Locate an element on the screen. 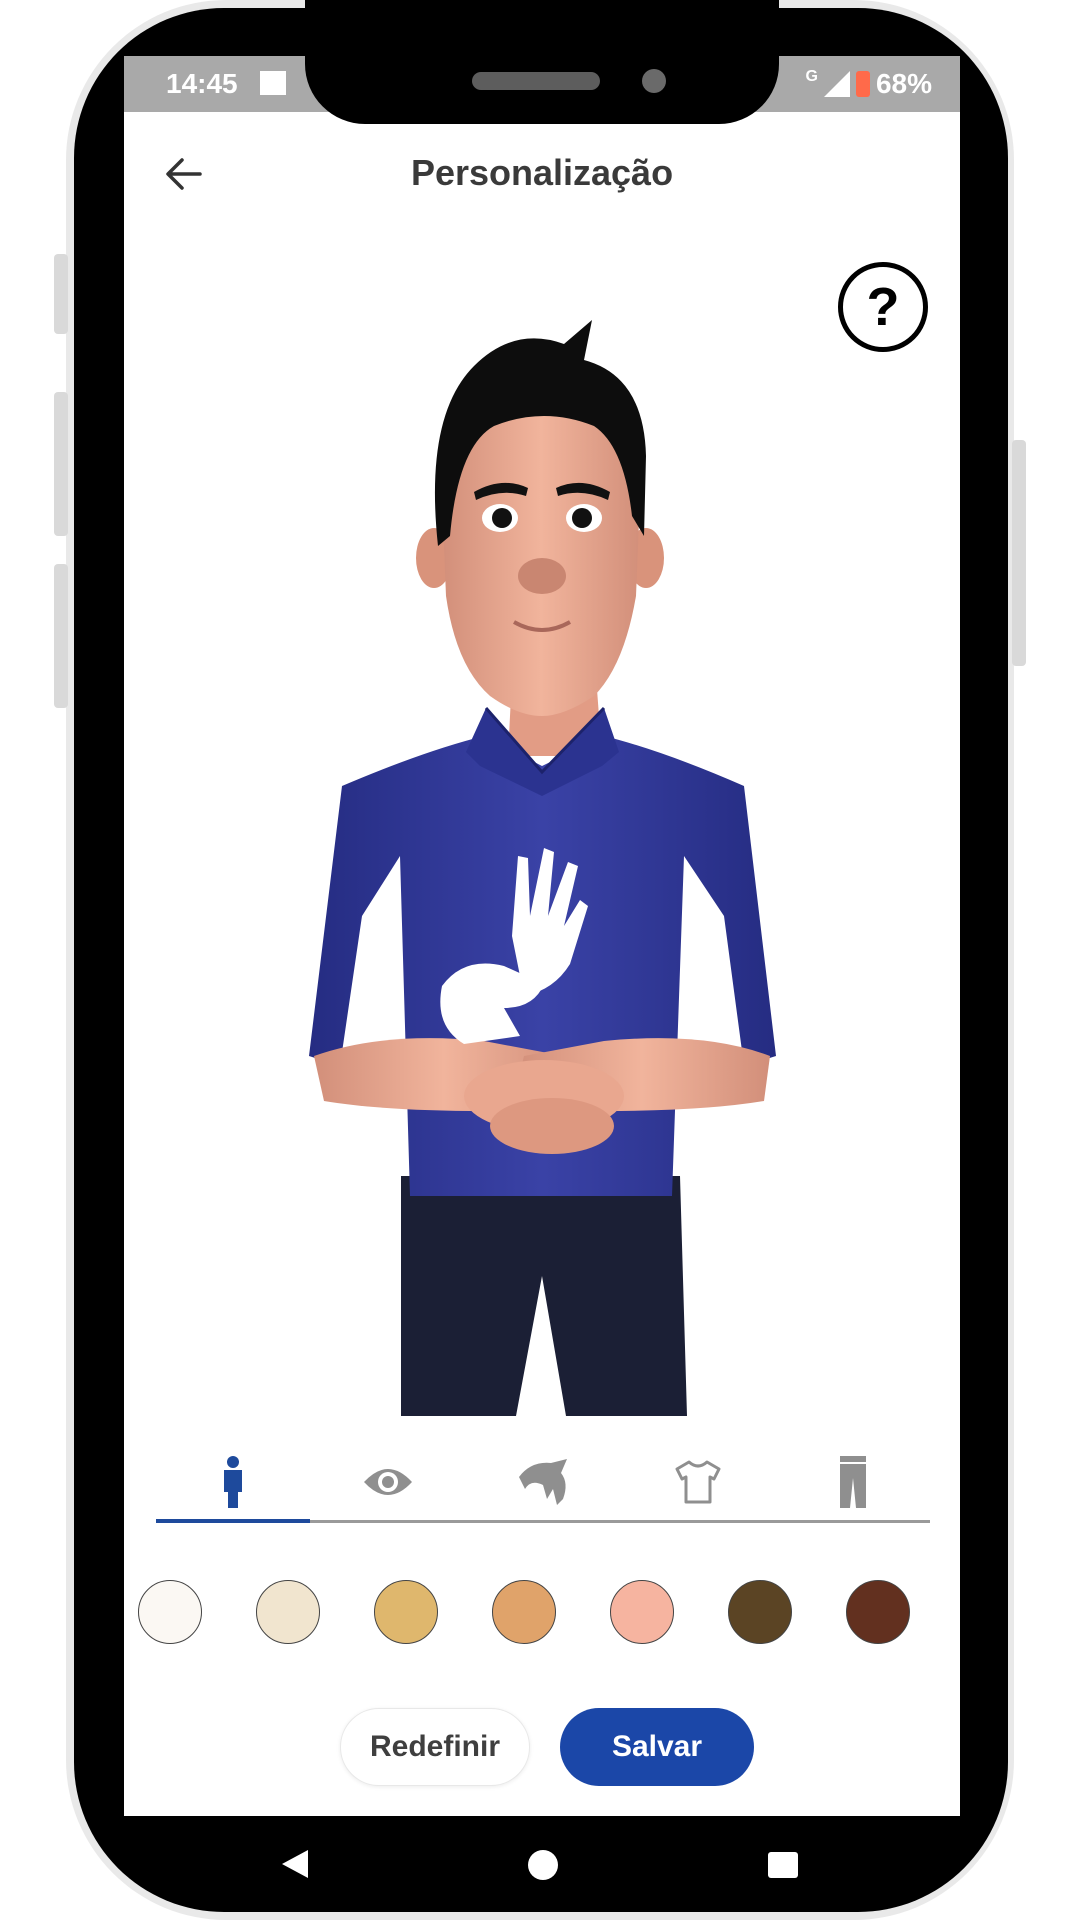 The width and height of the screenshot is (1080, 1920). tab-skin is located at coordinates (233, 1482).